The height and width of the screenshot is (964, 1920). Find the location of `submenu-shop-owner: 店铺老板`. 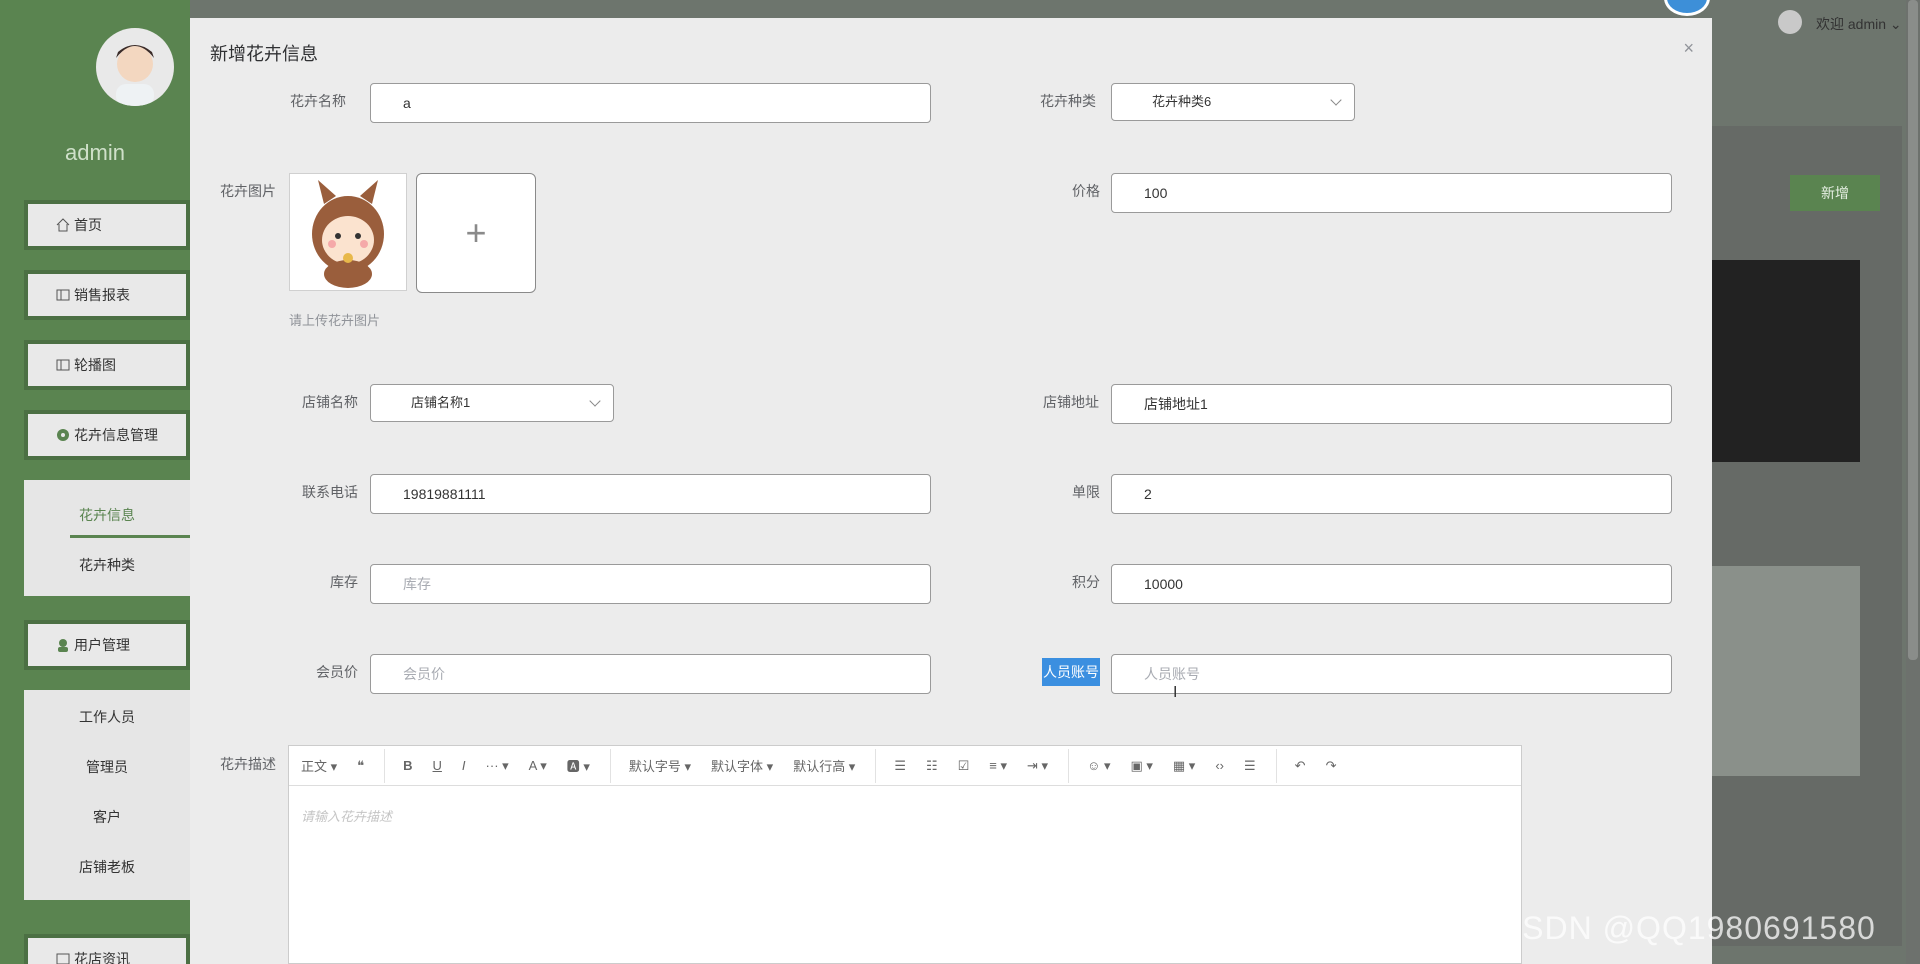

submenu-shop-owner: 店铺老板 is located at coordinates (107, 867).